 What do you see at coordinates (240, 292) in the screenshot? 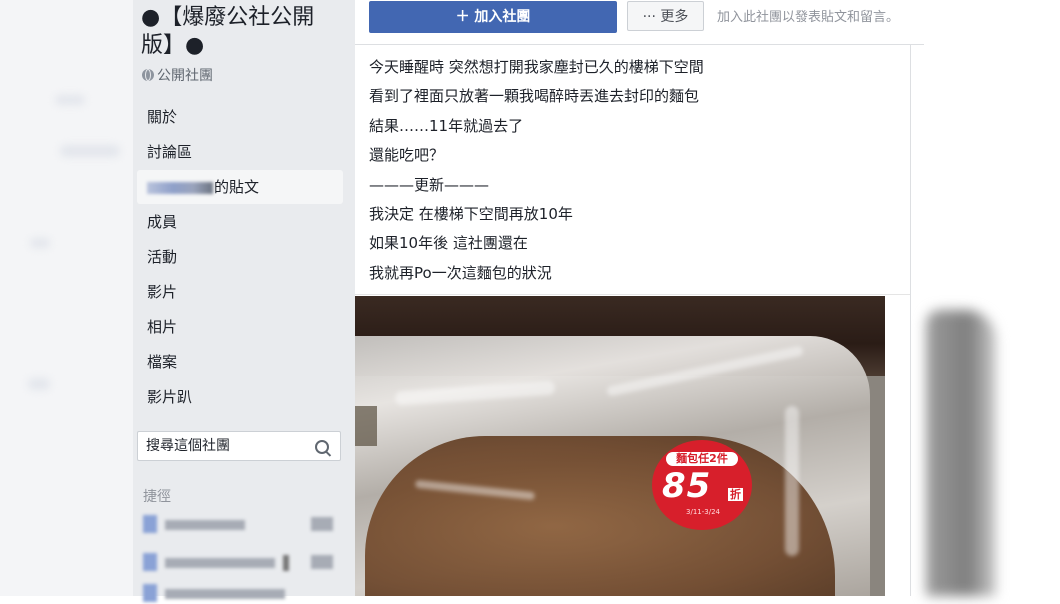
I see `nav-item-videos: 影片` at bounding box center [240, 292].